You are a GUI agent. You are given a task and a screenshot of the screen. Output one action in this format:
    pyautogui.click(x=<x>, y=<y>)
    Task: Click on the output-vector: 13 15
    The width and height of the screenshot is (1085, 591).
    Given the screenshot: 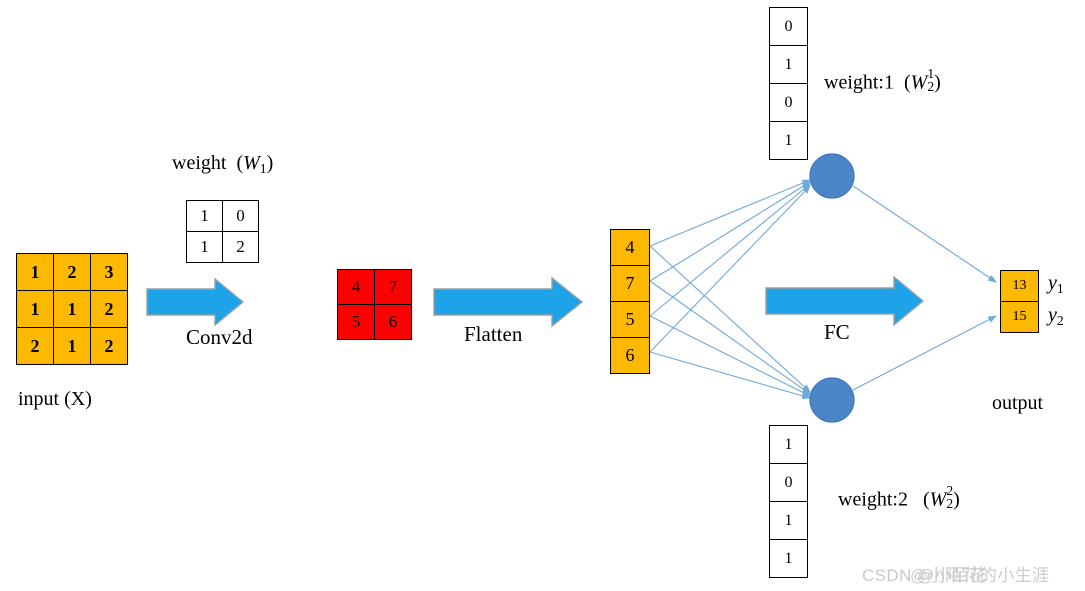 What is the action you would take?
    pyautogui.click(x=1019, y=301)
    